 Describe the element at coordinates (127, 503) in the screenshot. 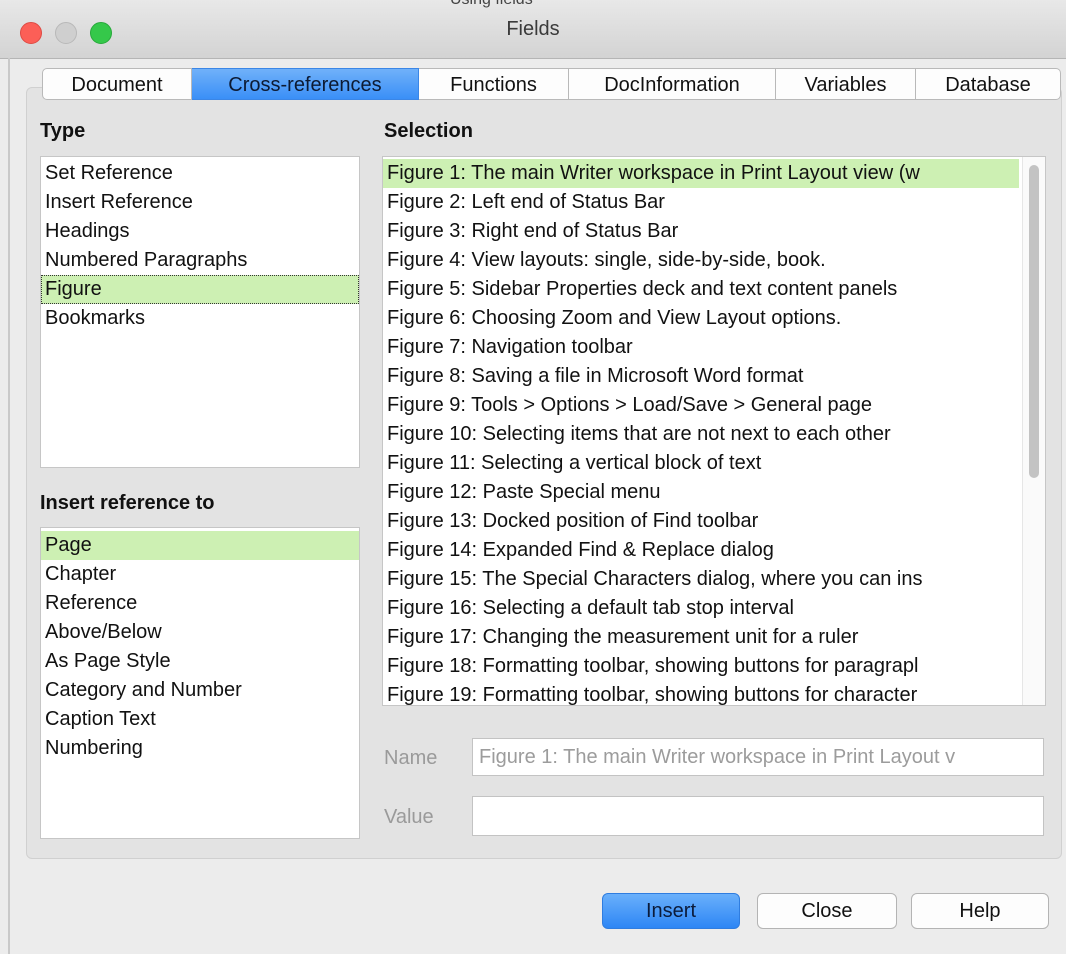

I see `insert-reference-heading: Insert reference to` at that location.